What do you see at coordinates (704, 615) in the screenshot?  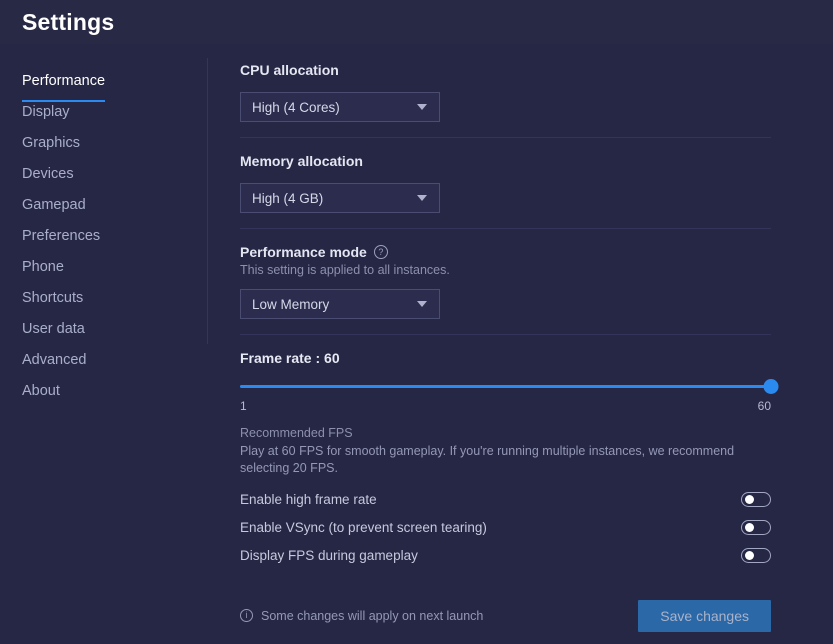 I see `save-changes-button: Save changes` at bounding box center [704, 615].